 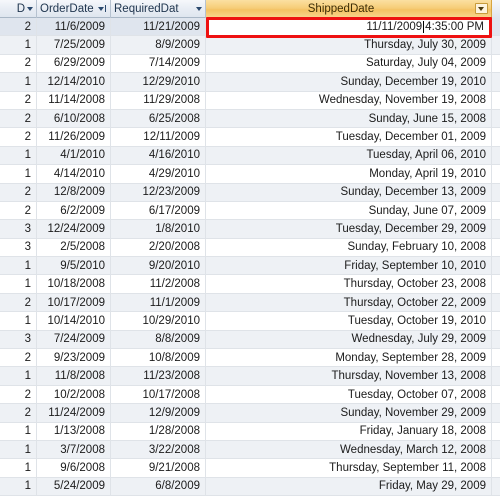 What do you see at coordinates (158, 284) in the screenshot?
I see `cell-requireddate: 11/2/2008` at bounding box center [158, 284].